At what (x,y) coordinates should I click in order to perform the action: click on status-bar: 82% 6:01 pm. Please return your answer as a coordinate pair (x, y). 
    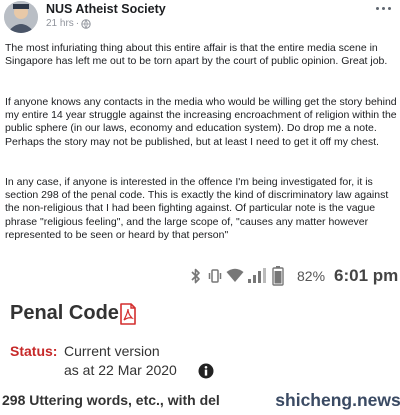
    Looking at the image, I should click on (200, 275).